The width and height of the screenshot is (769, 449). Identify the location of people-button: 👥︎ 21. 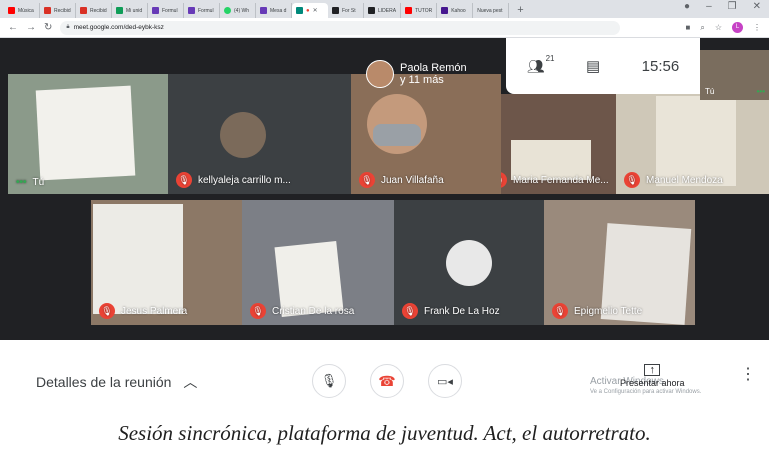
(541, 64).